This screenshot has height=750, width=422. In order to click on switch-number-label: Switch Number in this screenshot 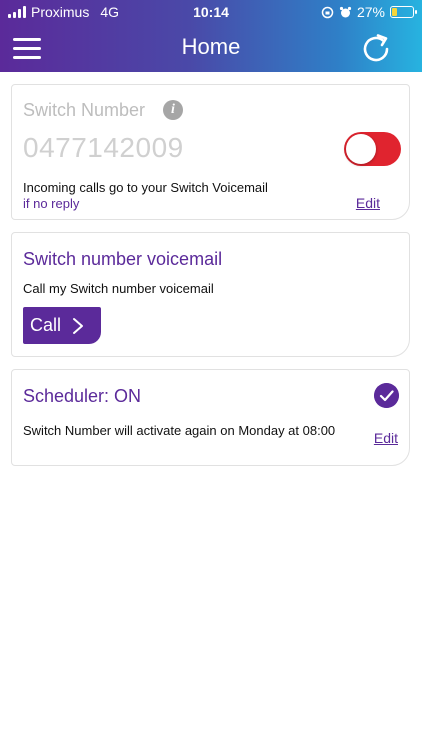, I will do `click(84, 110)`.